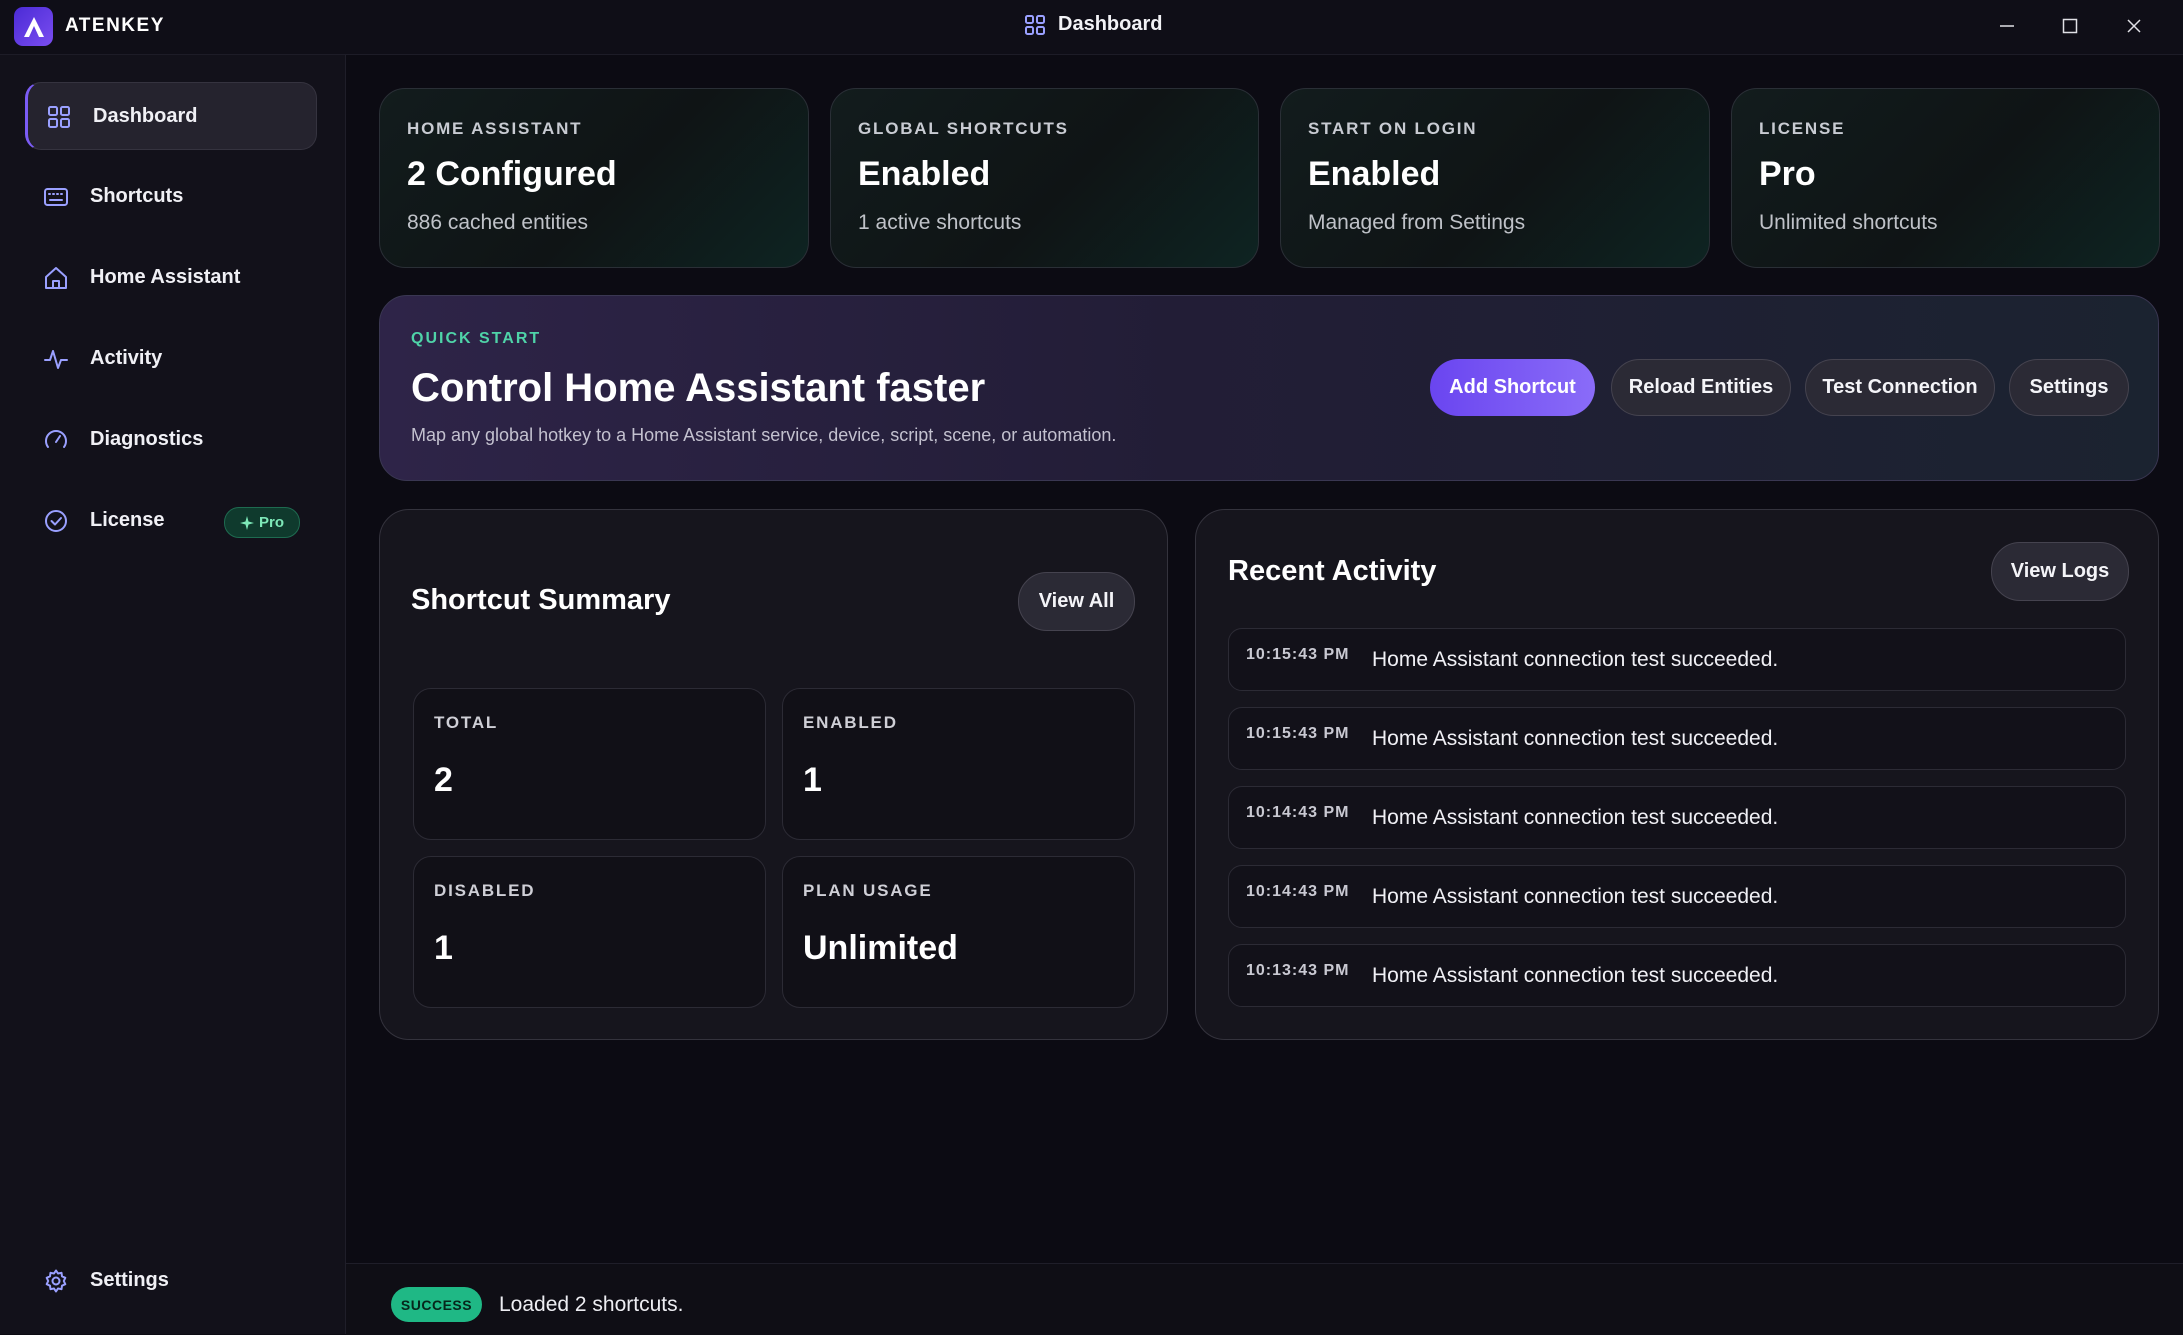 Image resolution: width=2183 pixels, height=1335 pixels. What do you see at coordinates (1848, 222) in the screenshot?
I see `stat-subtext: Unlimited shortcuts` at bounding box center [1848, 222].